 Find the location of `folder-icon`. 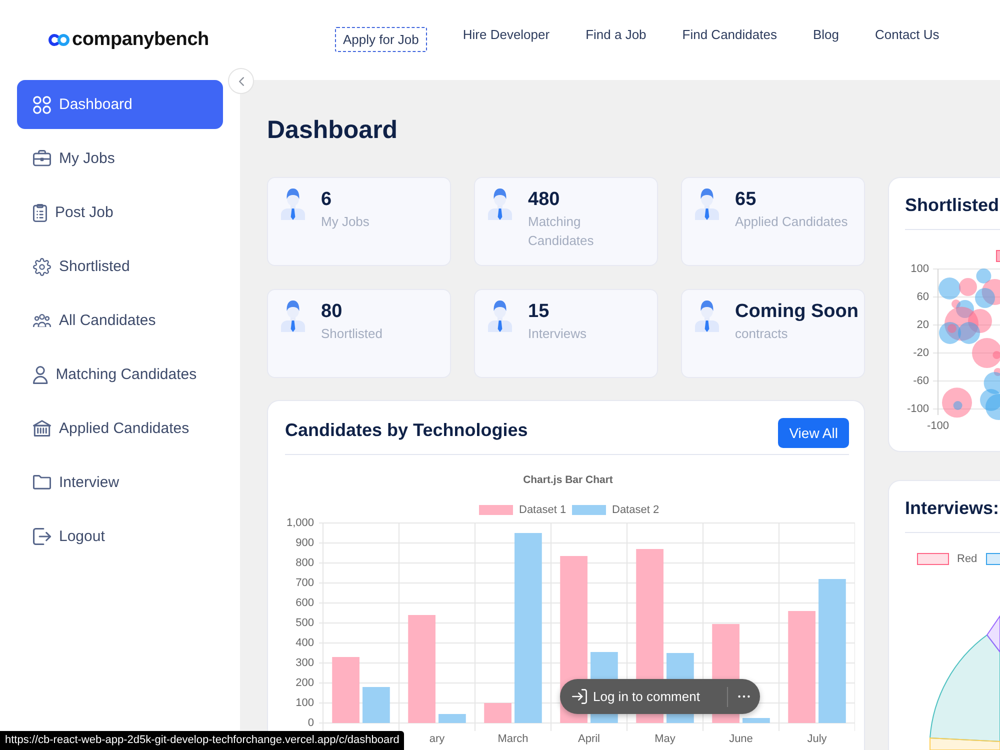

folder-icon is located at coordinates (42, 482).